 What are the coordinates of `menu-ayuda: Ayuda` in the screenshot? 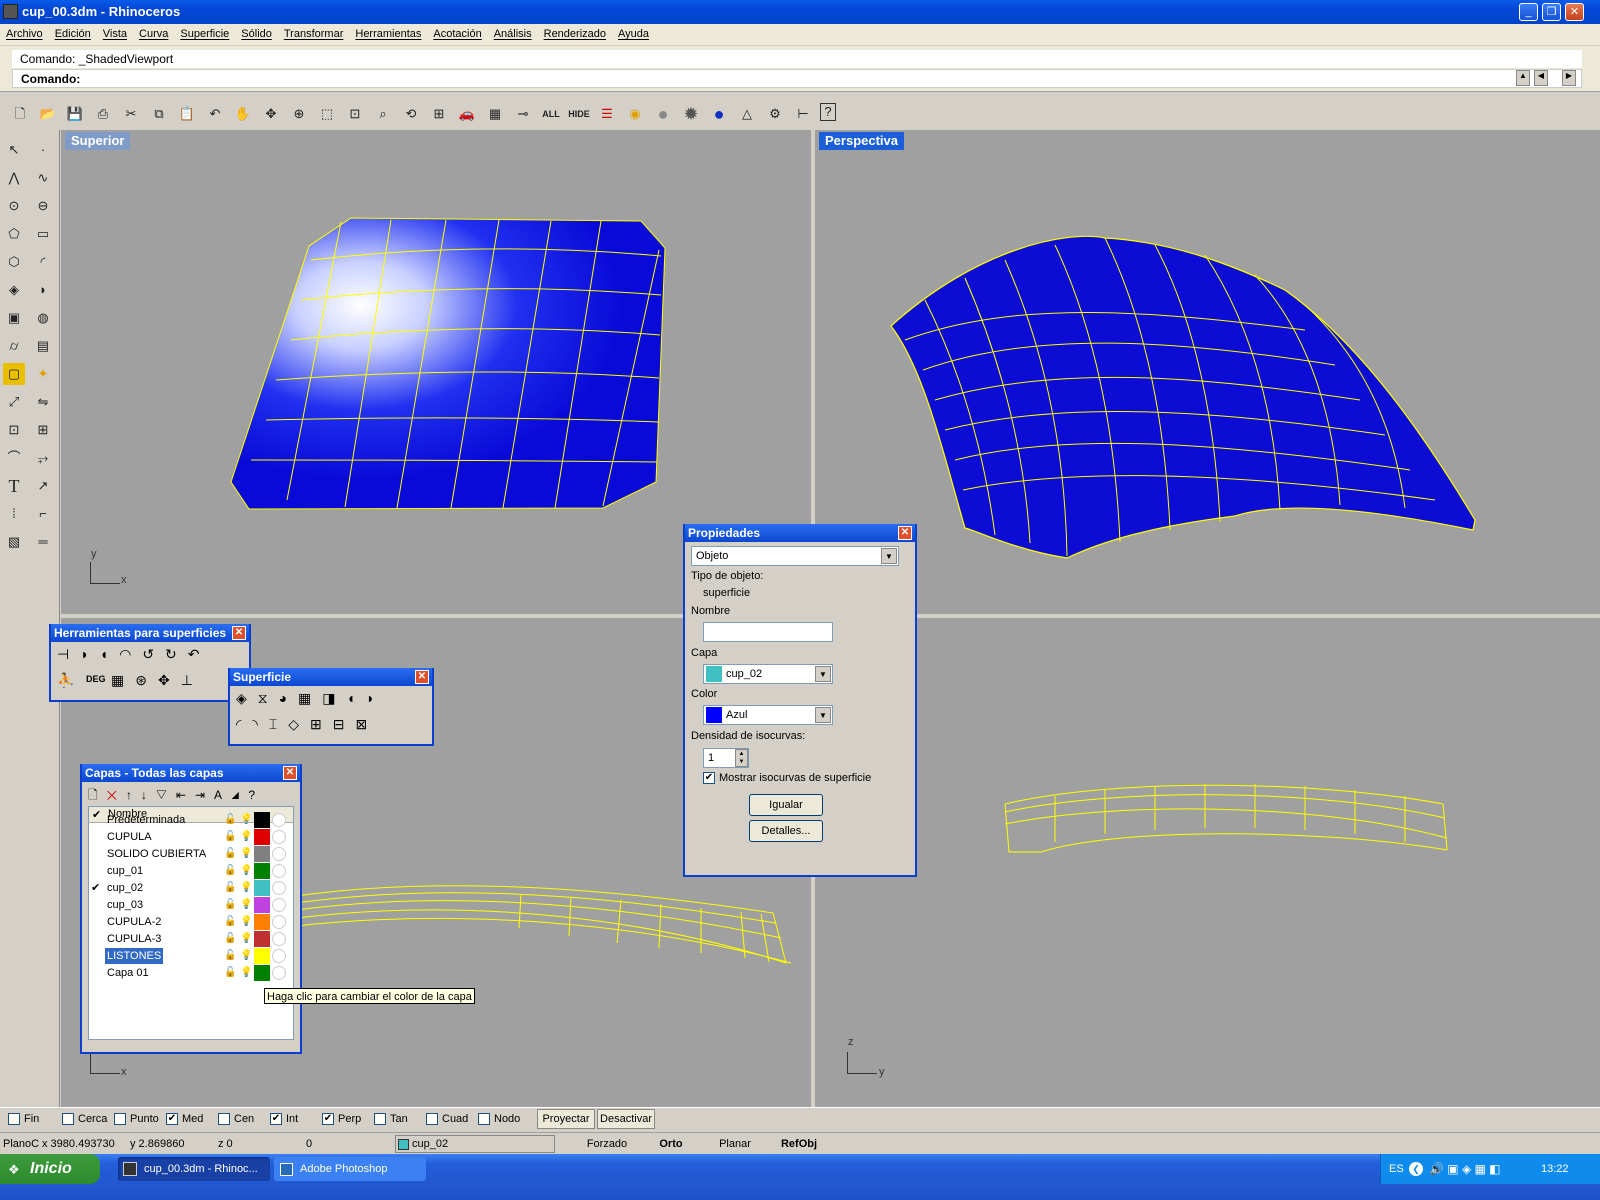 It's located at (633, 34).